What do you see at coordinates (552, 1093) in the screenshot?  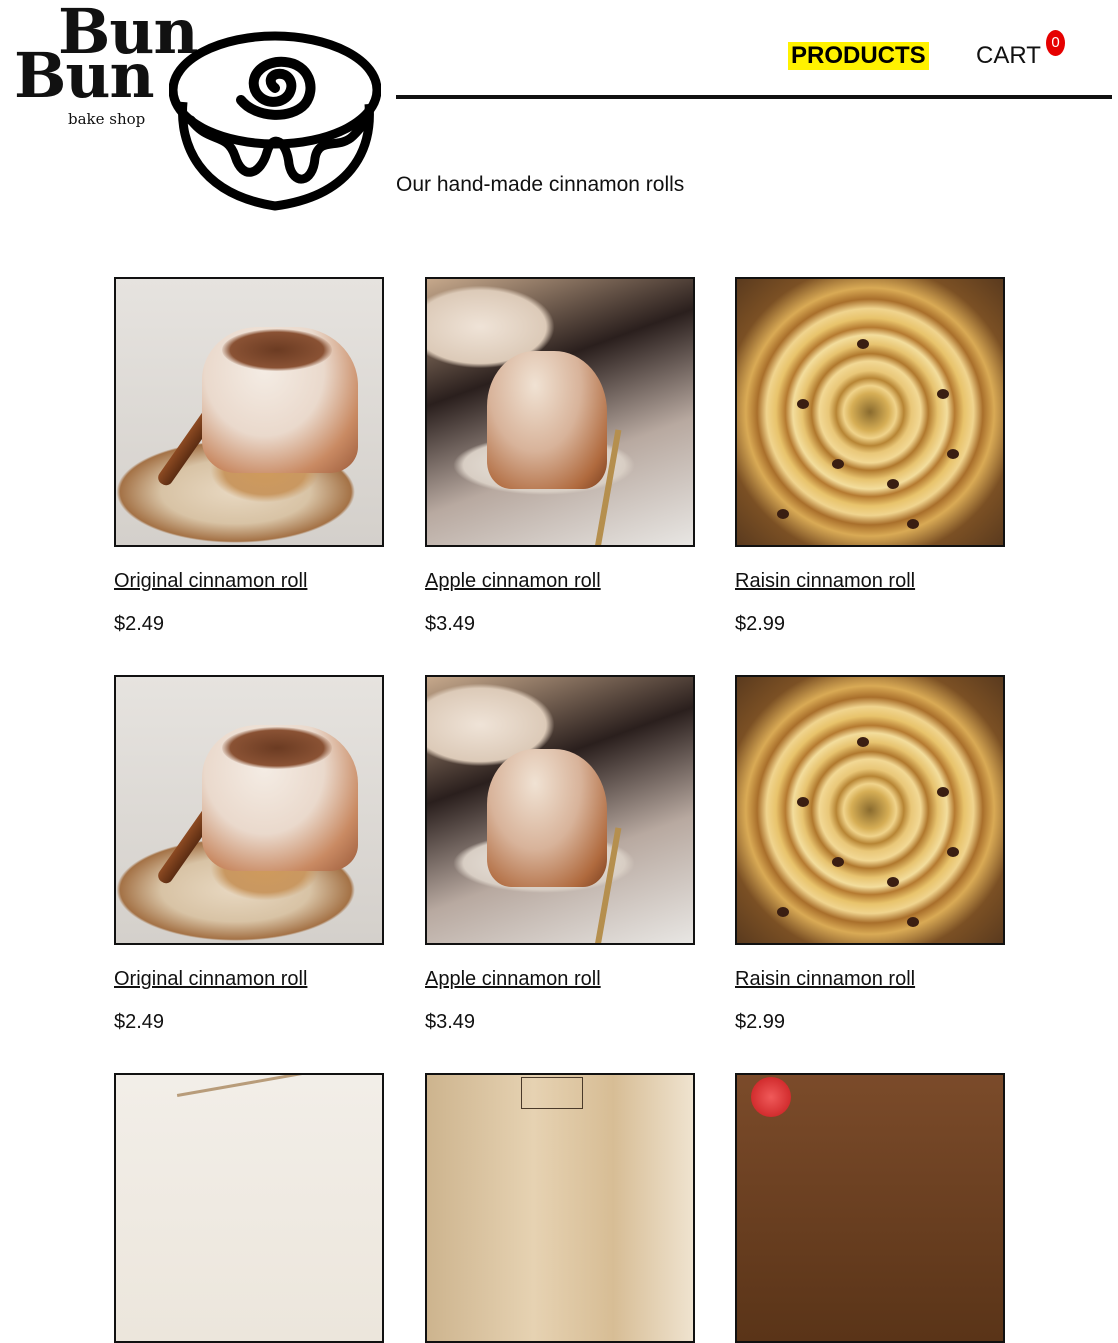 I see `bag-label-shape` at bounding box center [552, 1093].